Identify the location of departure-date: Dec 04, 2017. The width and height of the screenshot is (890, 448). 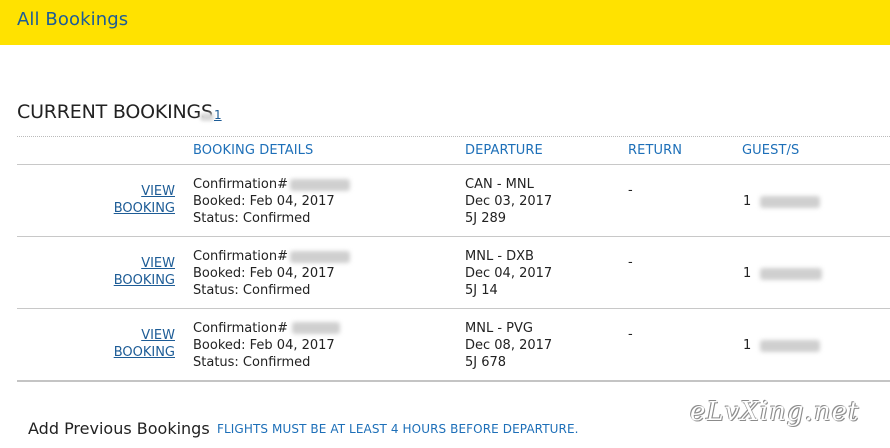
(509, 273).